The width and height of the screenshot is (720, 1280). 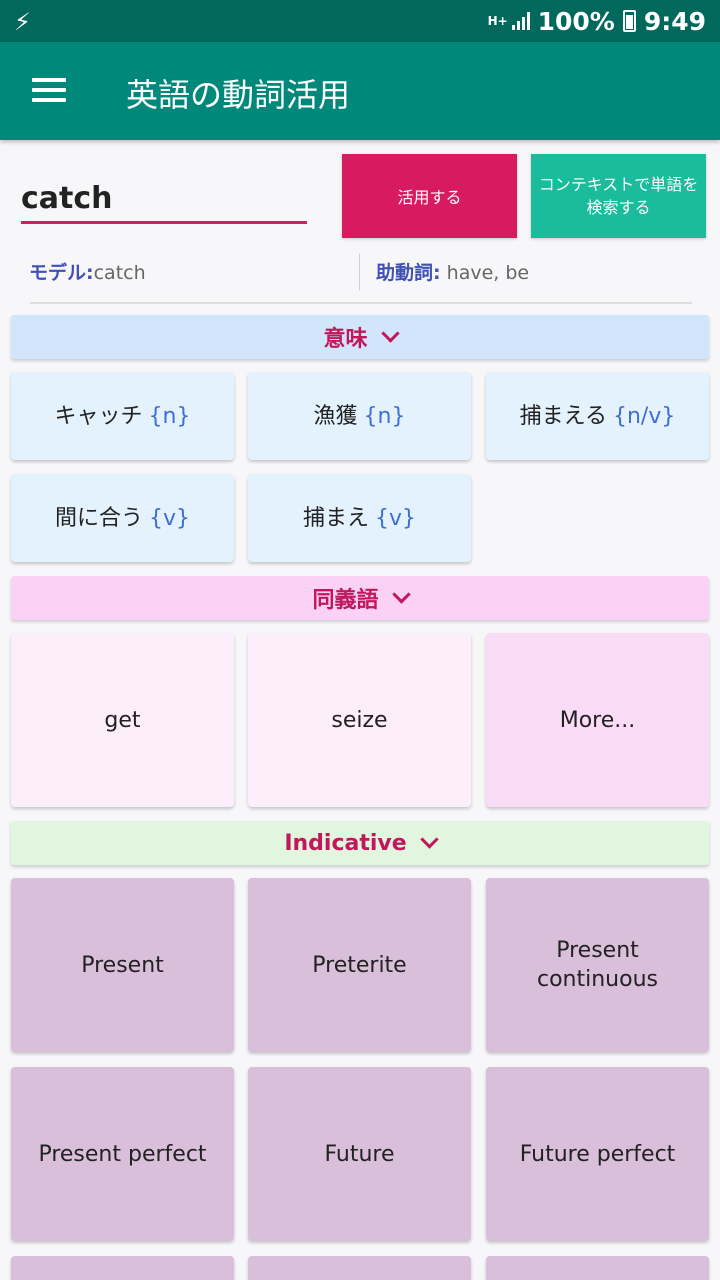 I want to click on meaning-card: 間に合う {v}, so click(x=122, y=518).